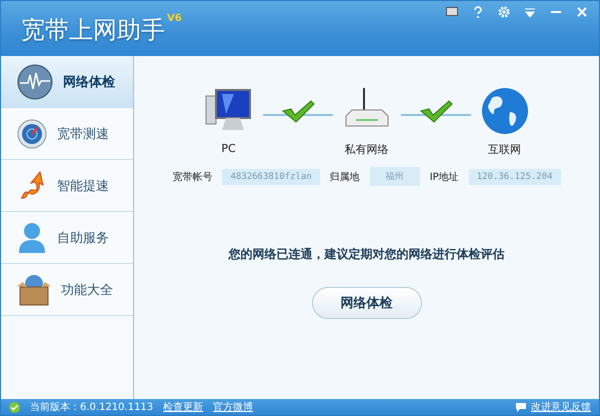  What do you see at coordinates (87, 290) in the screenshot?
I see `sidebar-item-label: 功能大全` at bounding box center [87, 290].